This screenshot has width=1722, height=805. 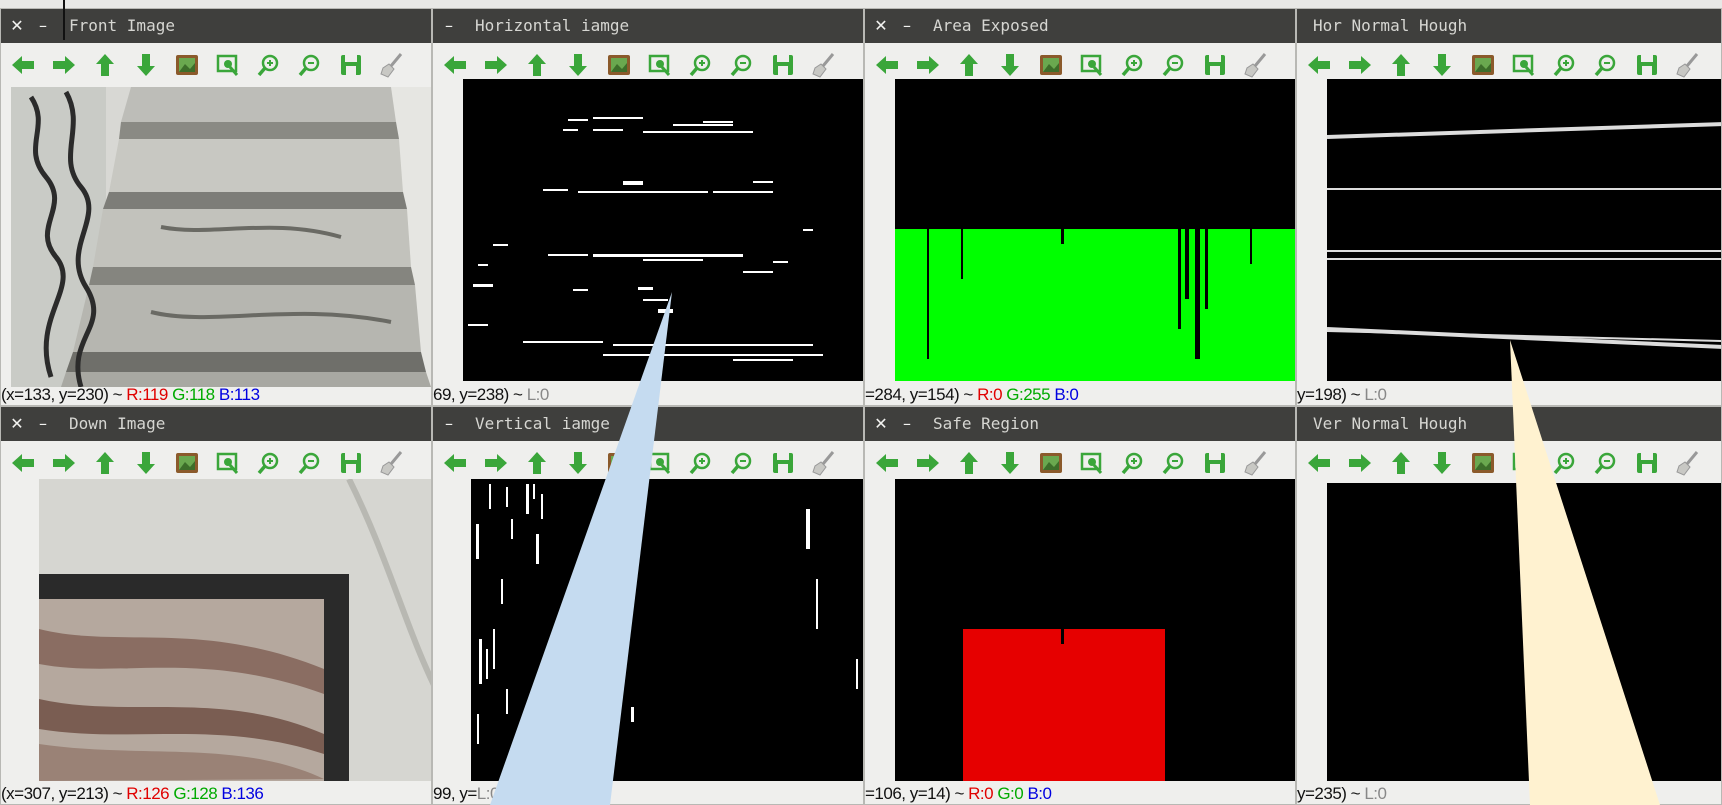 What do you see at coordinates (1524, 632) in the screenshot?
I see `ver-hough-view` at bounding box center [1524, 632].